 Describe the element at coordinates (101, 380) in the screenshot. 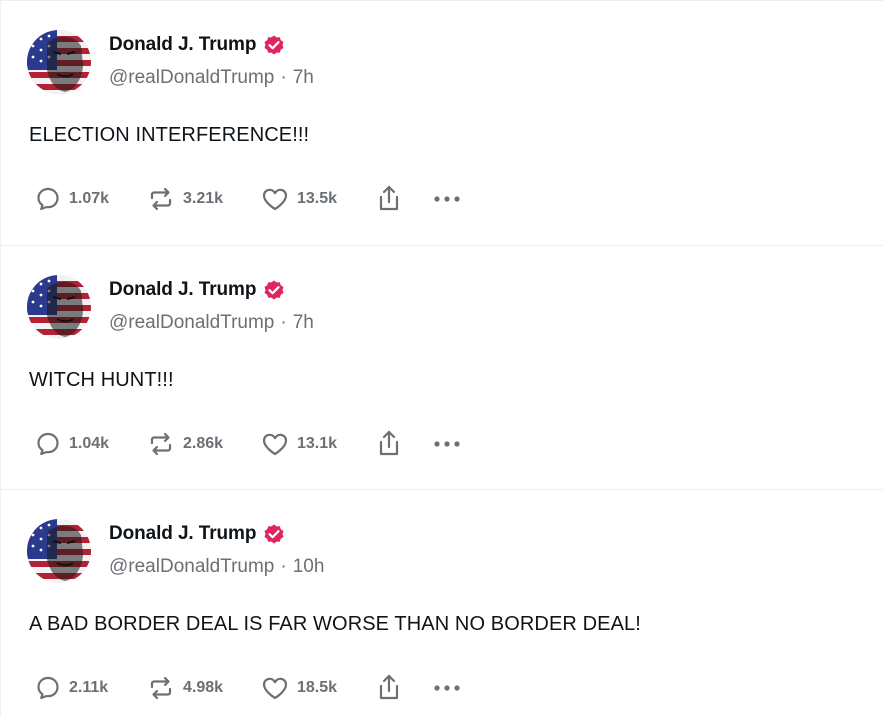

I see `post-text: WITCH HUNT!!!` at that location.